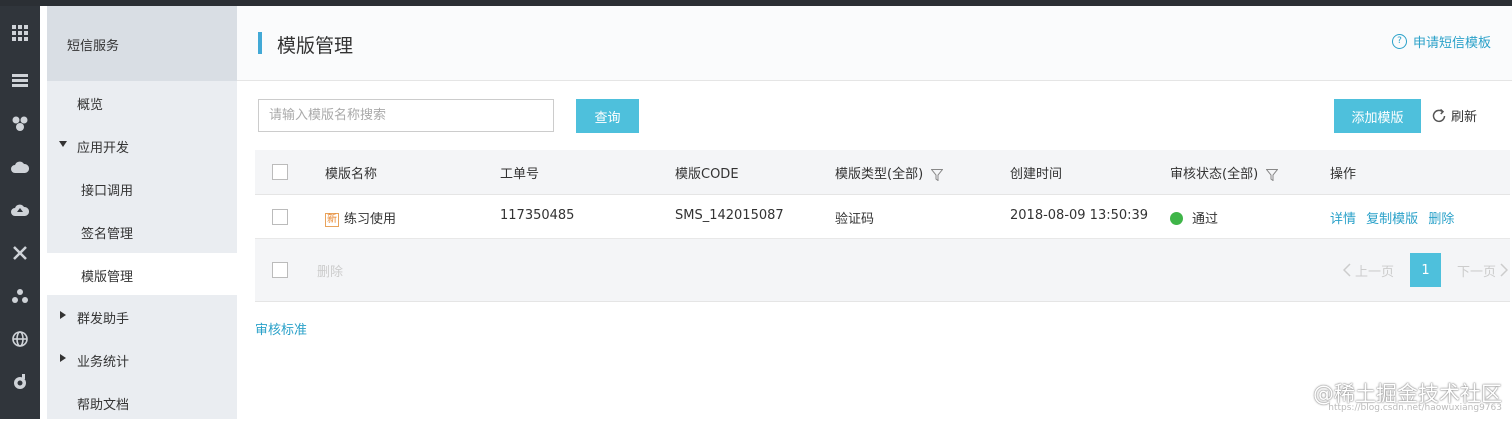  I want to click on table-footer: 删除 上一页 1 下一页, so click(882, 270).